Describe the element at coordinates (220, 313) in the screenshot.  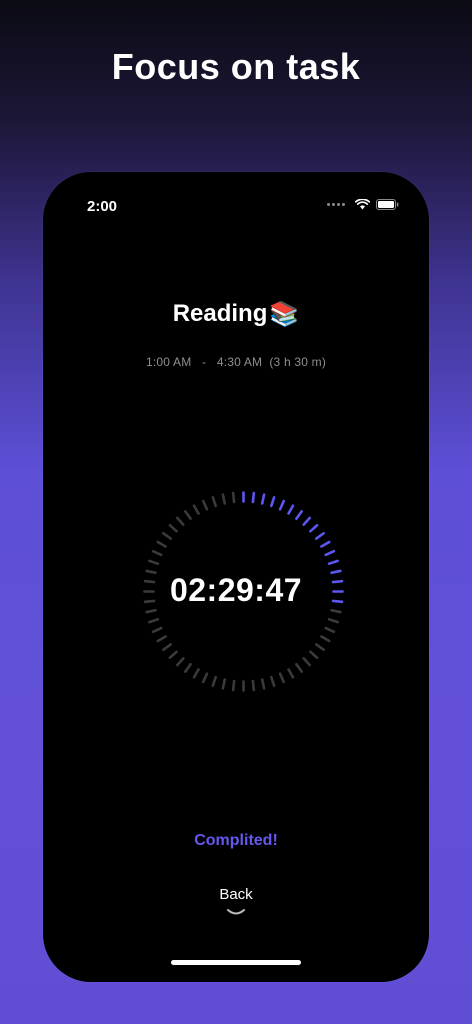
I see `task-title-text: Reading` at that location.